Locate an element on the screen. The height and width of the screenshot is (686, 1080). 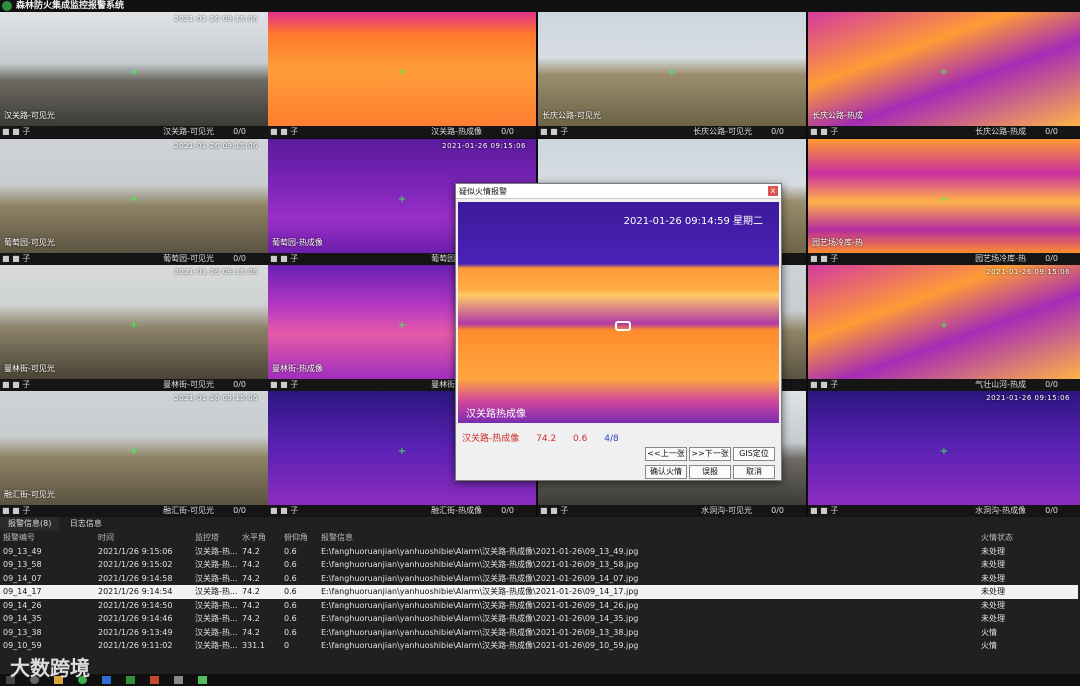
false-alarm-button: 误报 is located at coordinates (710, 472).